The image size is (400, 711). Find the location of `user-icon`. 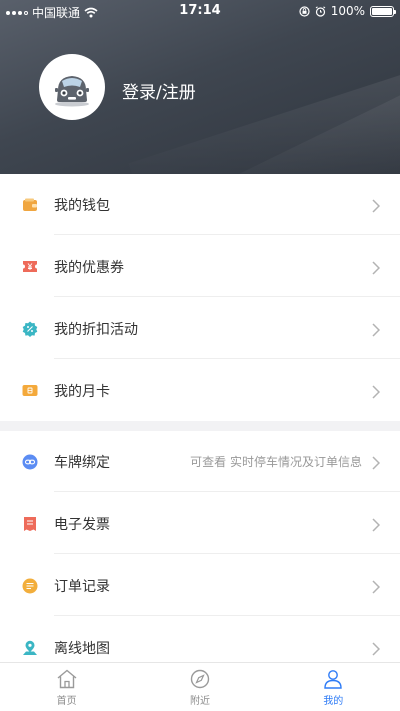

user-icon is located at coordinates (333, 679).